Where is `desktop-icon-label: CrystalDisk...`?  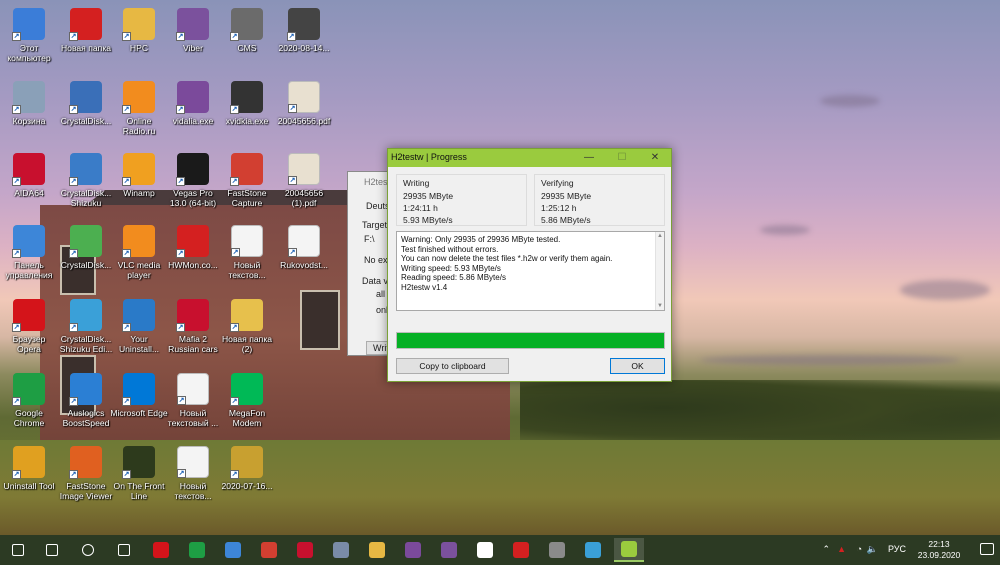
desktop-icon-label: CrystalDisk... is located at coordinates (86, 121).